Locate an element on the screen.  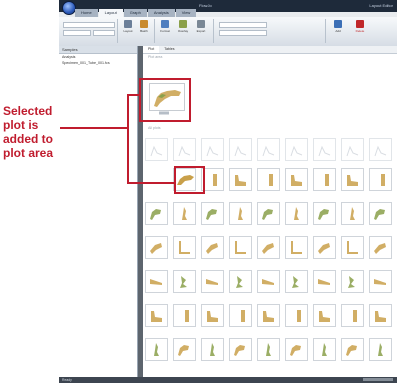
scale-select is located at coordinates (243, 33).